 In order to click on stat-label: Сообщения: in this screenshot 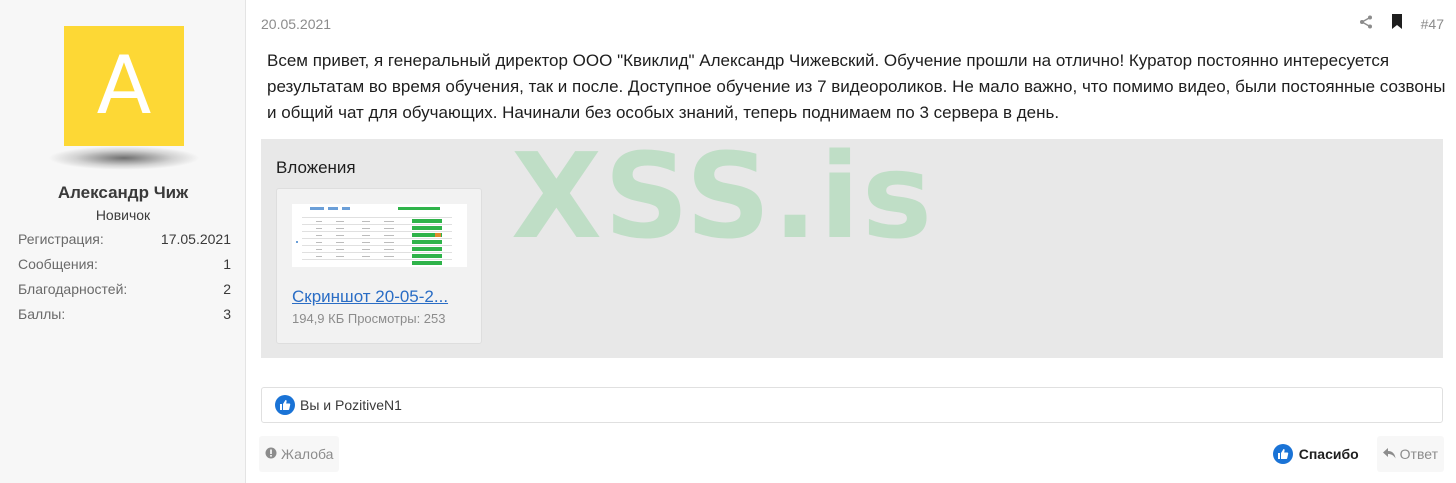, I will do `click(58, 264)`.